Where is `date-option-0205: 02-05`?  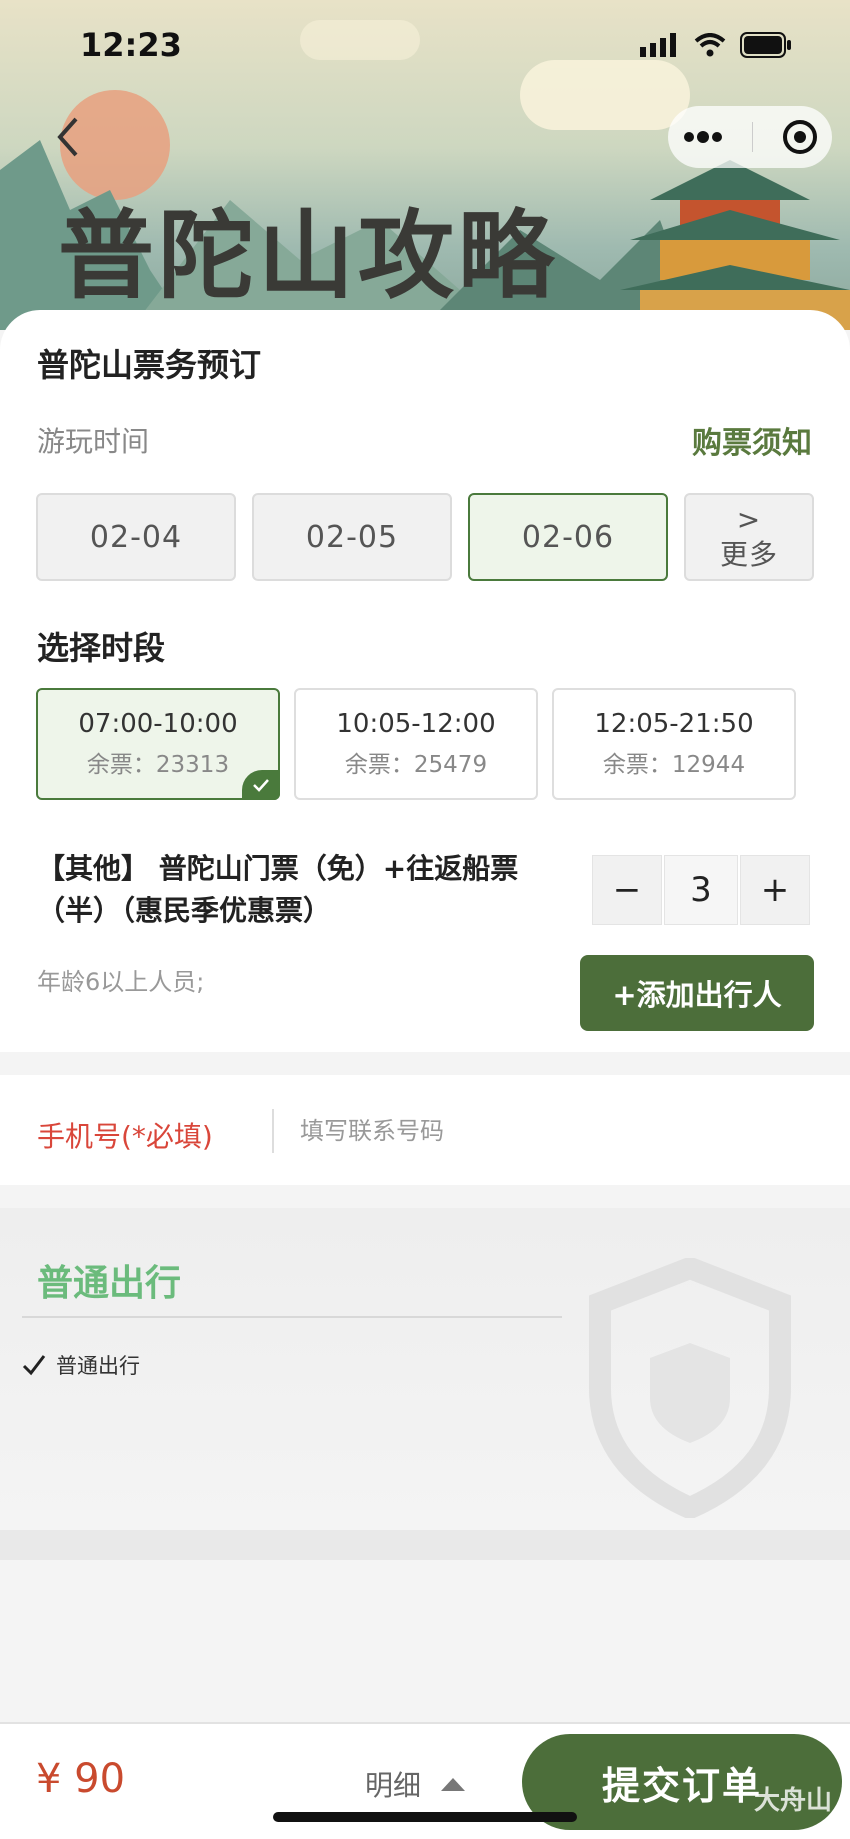
date-option-0205: 02-05 is located at coordinates (352, 537).